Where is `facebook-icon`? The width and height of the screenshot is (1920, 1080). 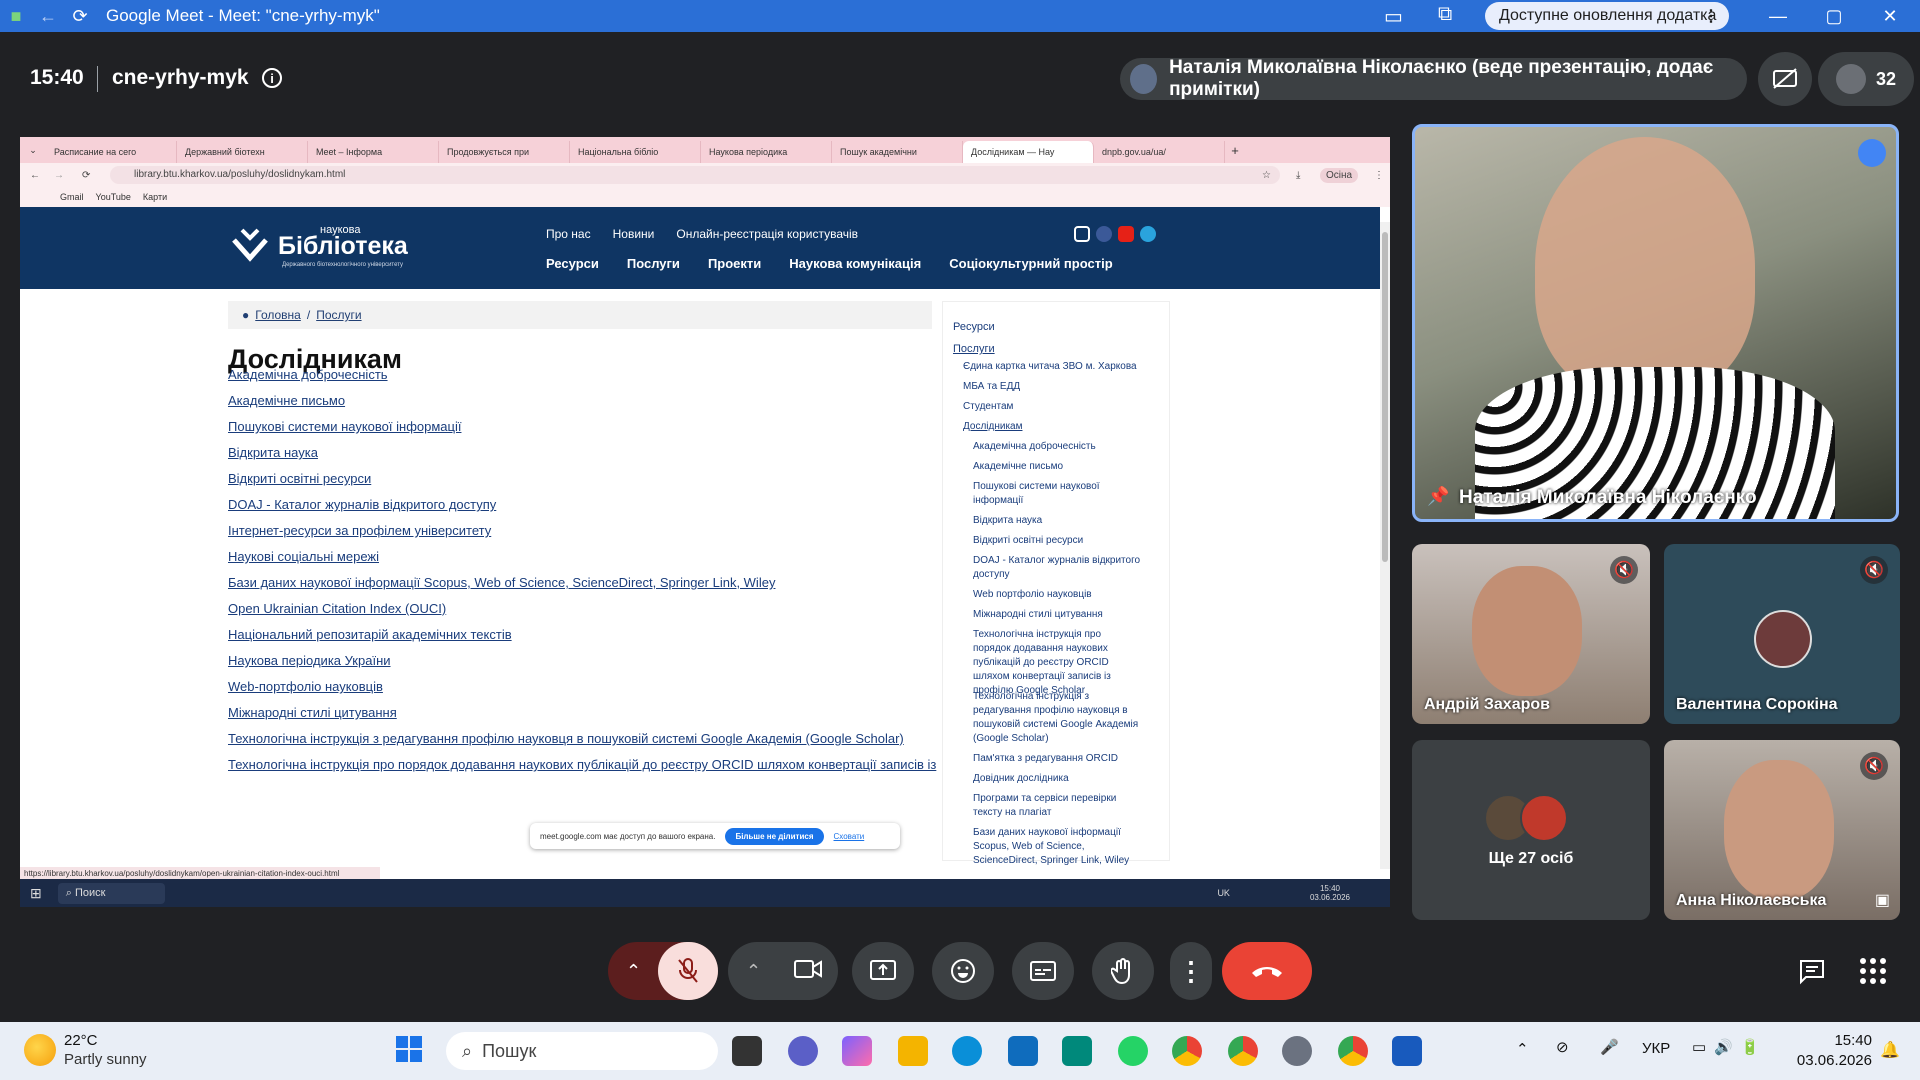 facebook-icon is located at coordinates (1104, 234).